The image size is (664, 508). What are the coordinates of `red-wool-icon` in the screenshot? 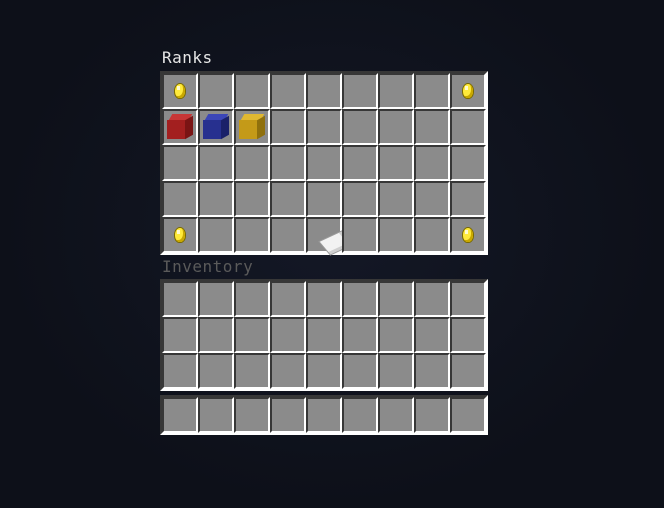 It's located at (180, 127).